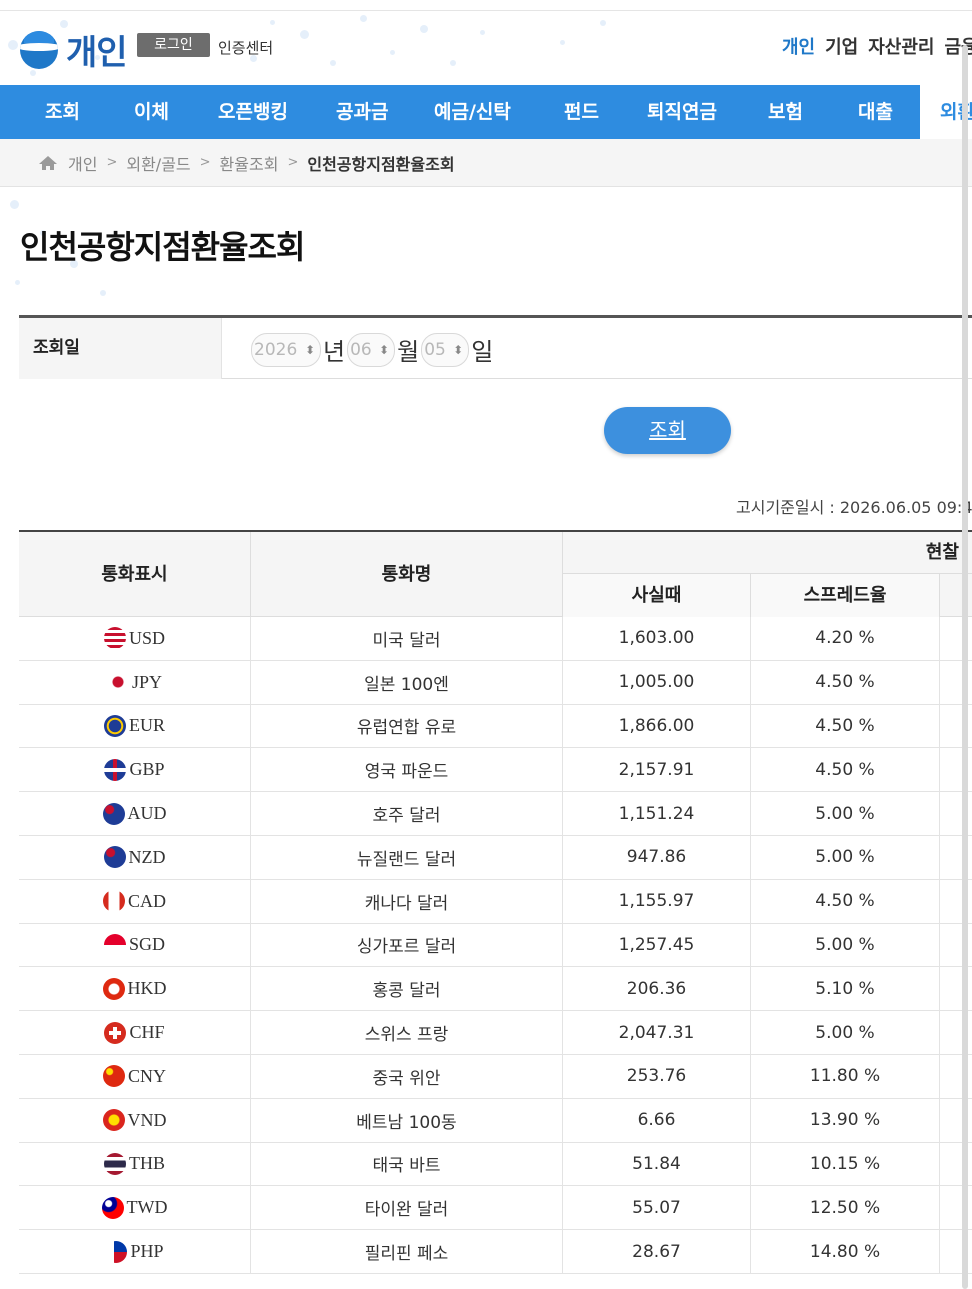 Image resolution: width=972 pixels, height=1289 pixels. Describe the element at coordinates (334, 352) in the screenshot. I see `year-unit: 년` at that location.